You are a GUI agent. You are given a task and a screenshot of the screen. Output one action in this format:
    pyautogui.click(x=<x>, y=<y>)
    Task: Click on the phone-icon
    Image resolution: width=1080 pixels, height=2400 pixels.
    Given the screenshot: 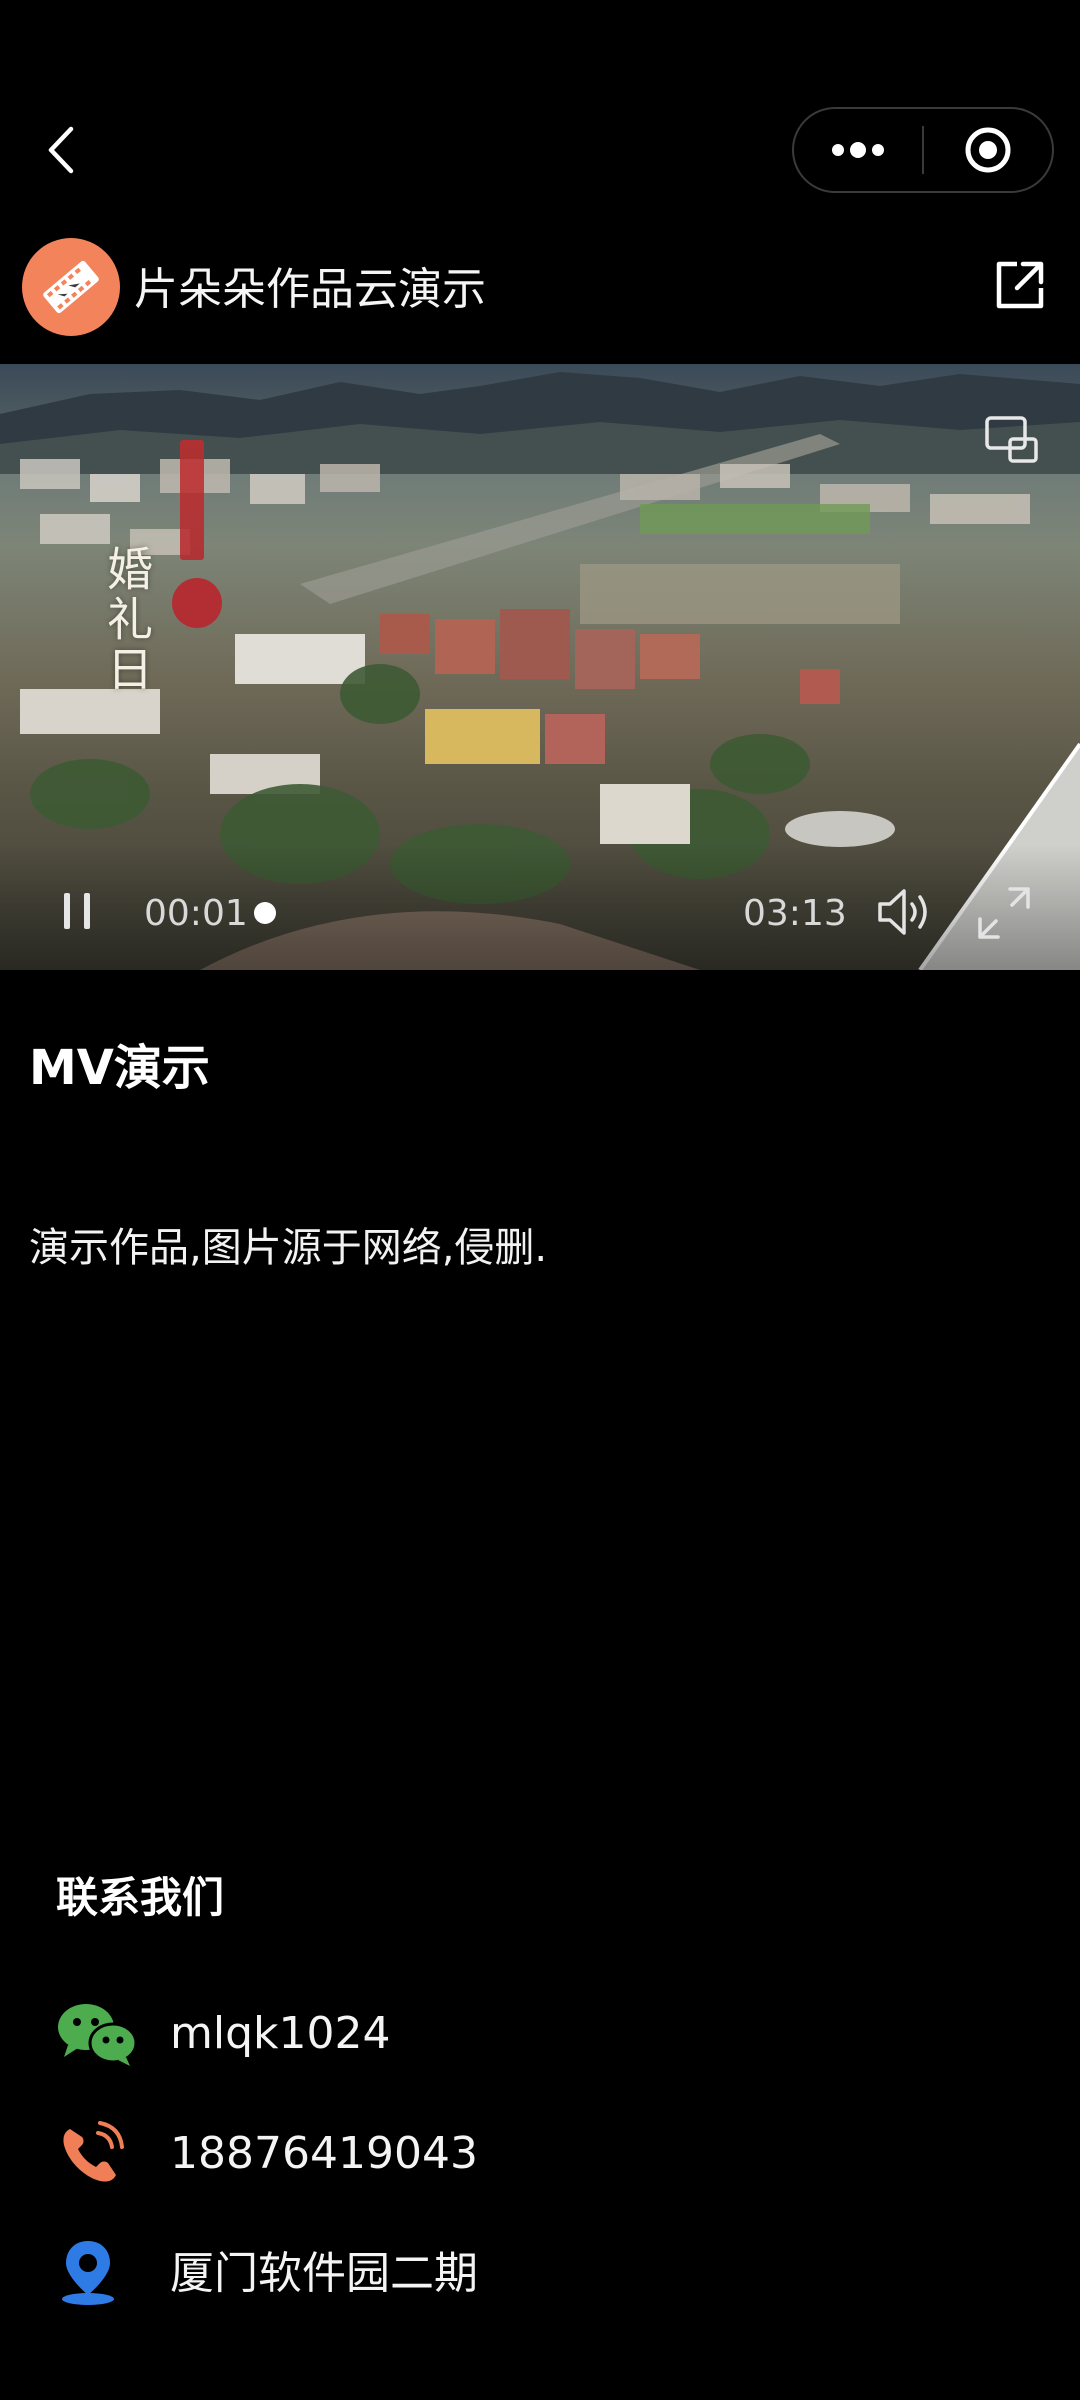 What is the action you would take?
    pyautogui.click(x=93, y=2151)
    